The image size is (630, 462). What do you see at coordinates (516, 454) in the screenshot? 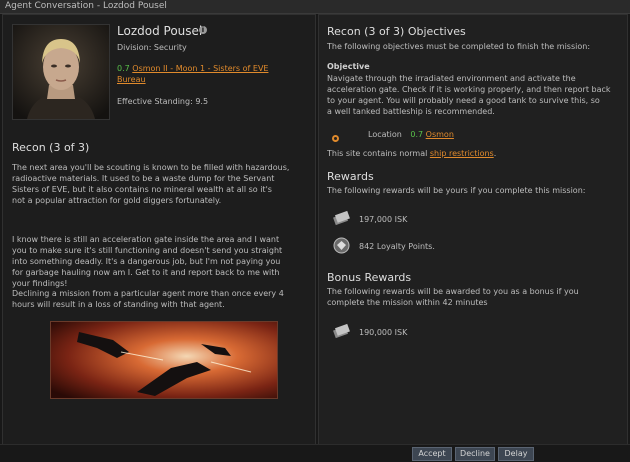
I see `delay-button: Delay` at bounding box center [516, 454].